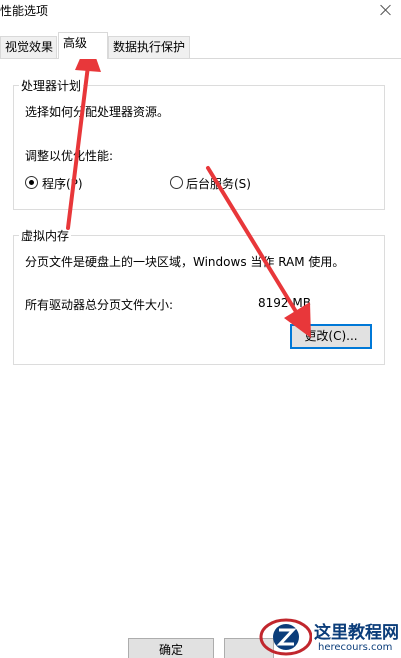 This screenshot has width=401, height=658. What do you see at coordinates (62, 183) in the screenshot?
I see `programs-radio-label: 程序(P)` at bounding box center [62, 183].